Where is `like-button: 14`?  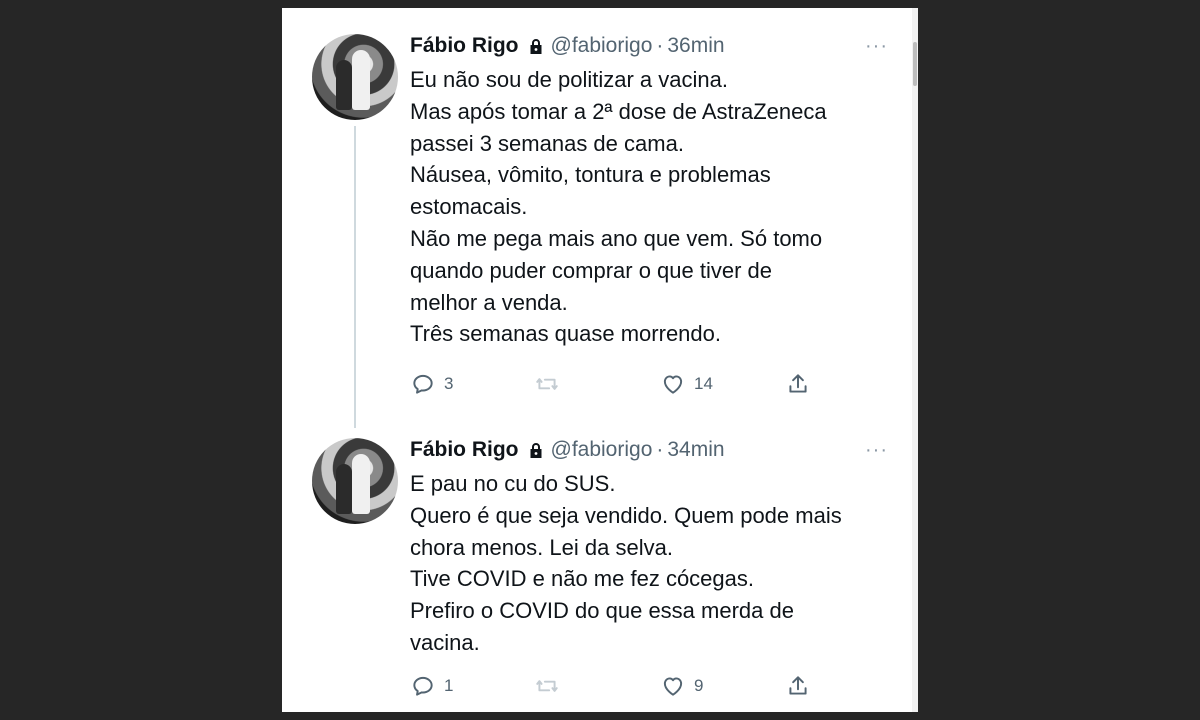
like-button: 14 is located at coordinates (686, 384).